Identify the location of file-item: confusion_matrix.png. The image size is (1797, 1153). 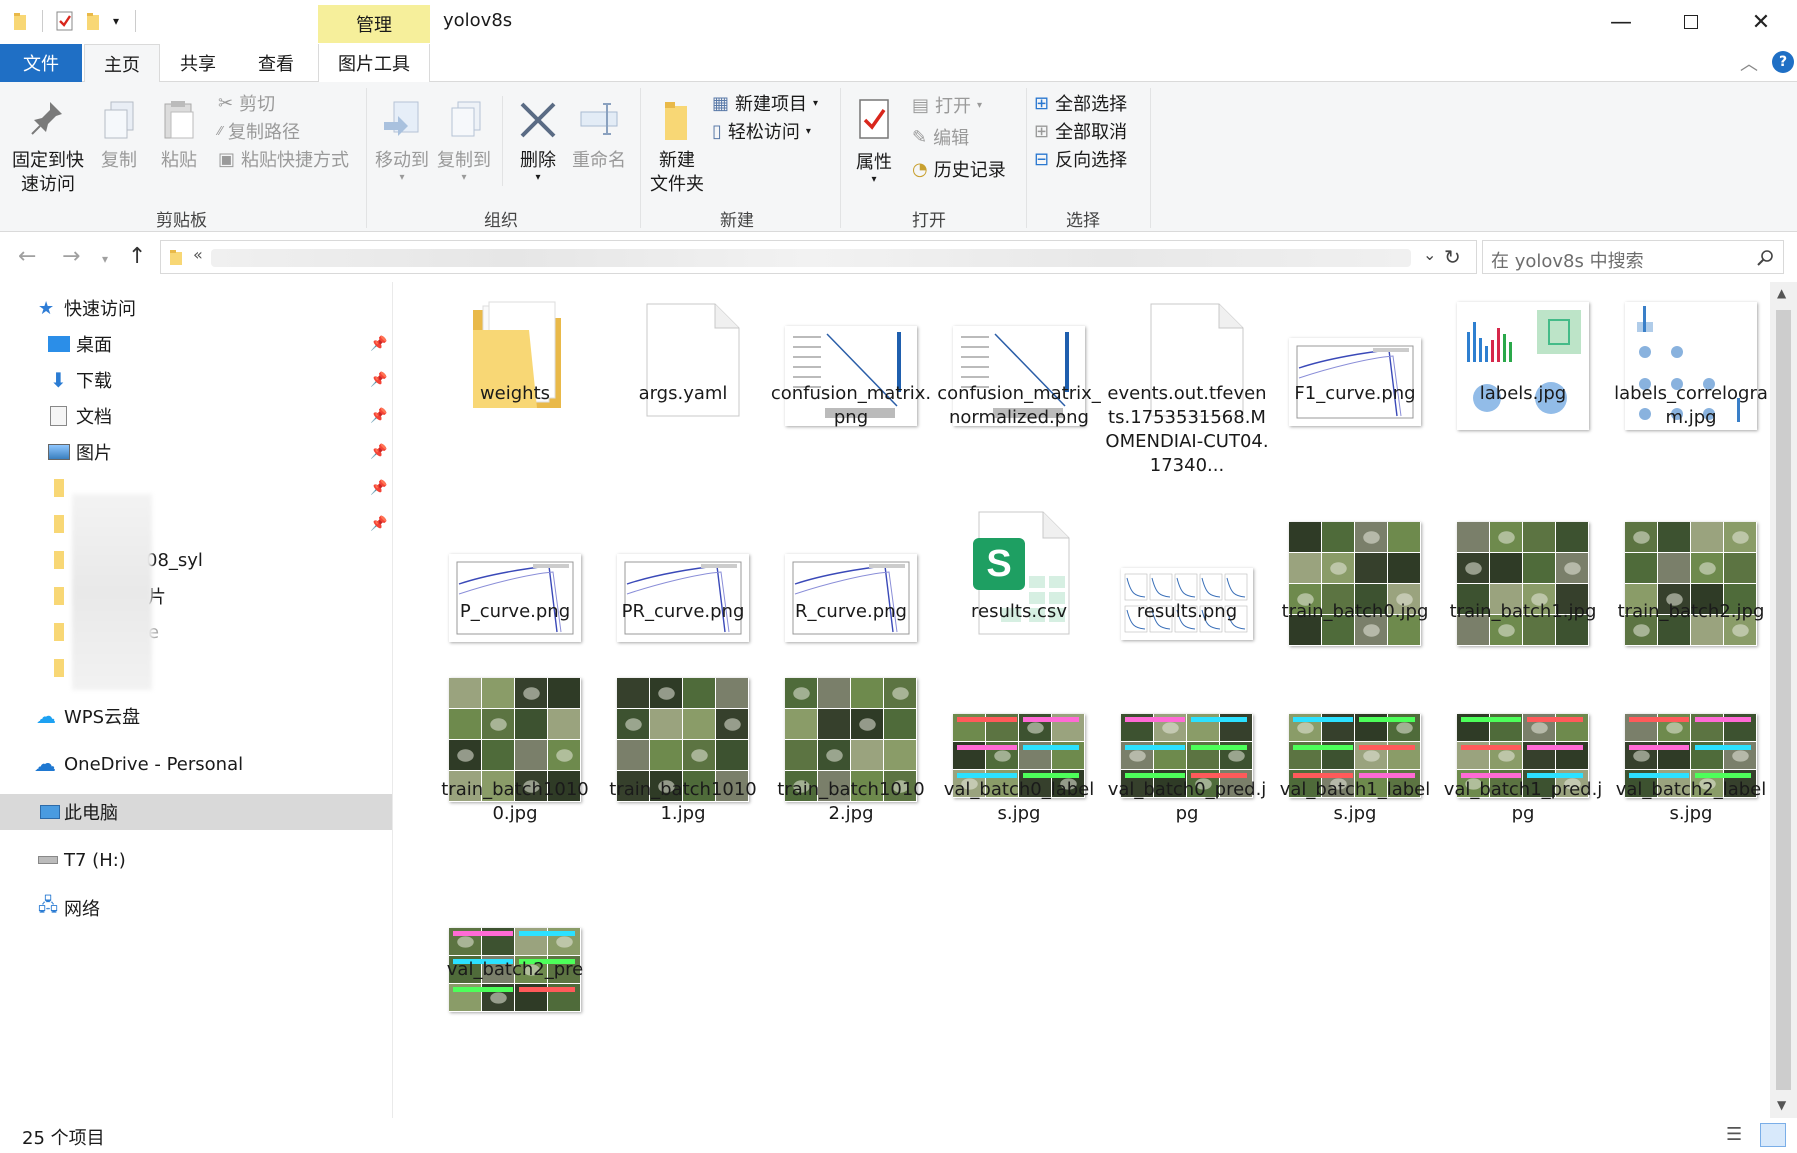
(851, 382).